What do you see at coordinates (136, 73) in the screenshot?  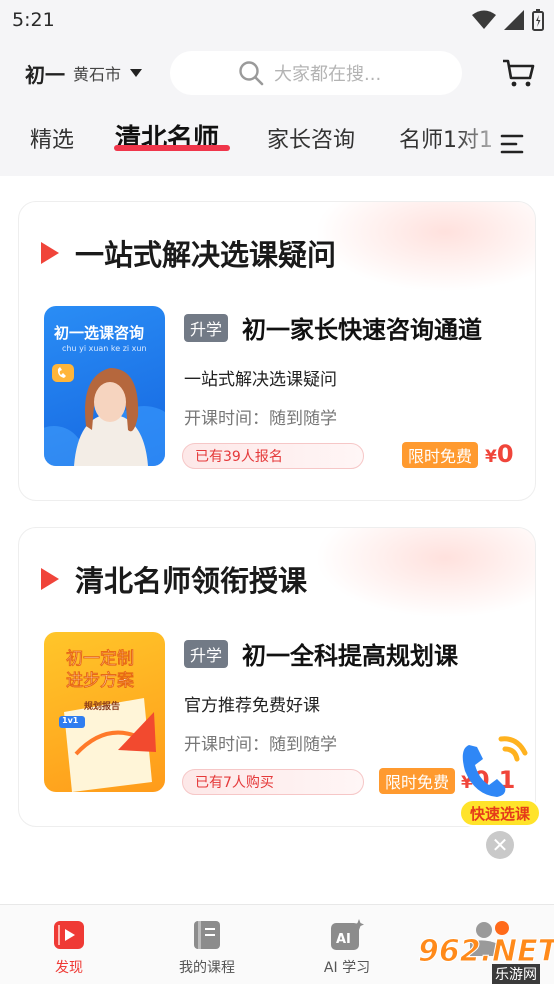 I see `chevron-down-icon` at bounding box center [136, 73].